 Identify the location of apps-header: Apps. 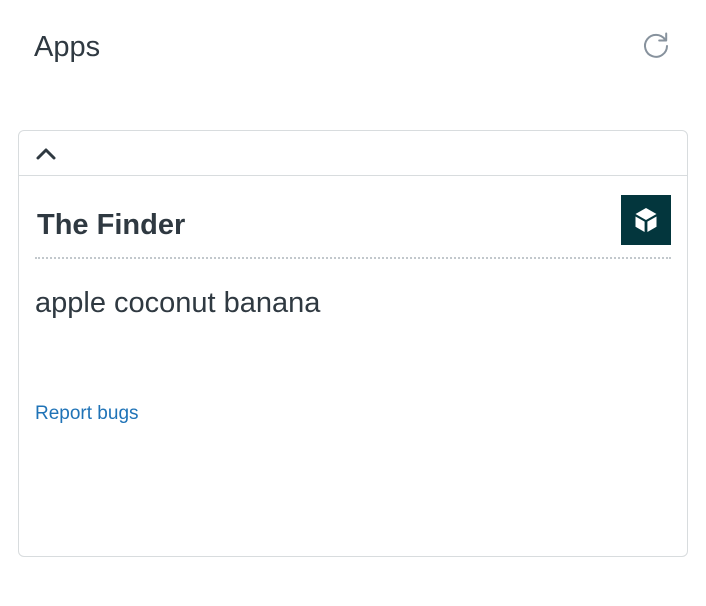
(354, 48).